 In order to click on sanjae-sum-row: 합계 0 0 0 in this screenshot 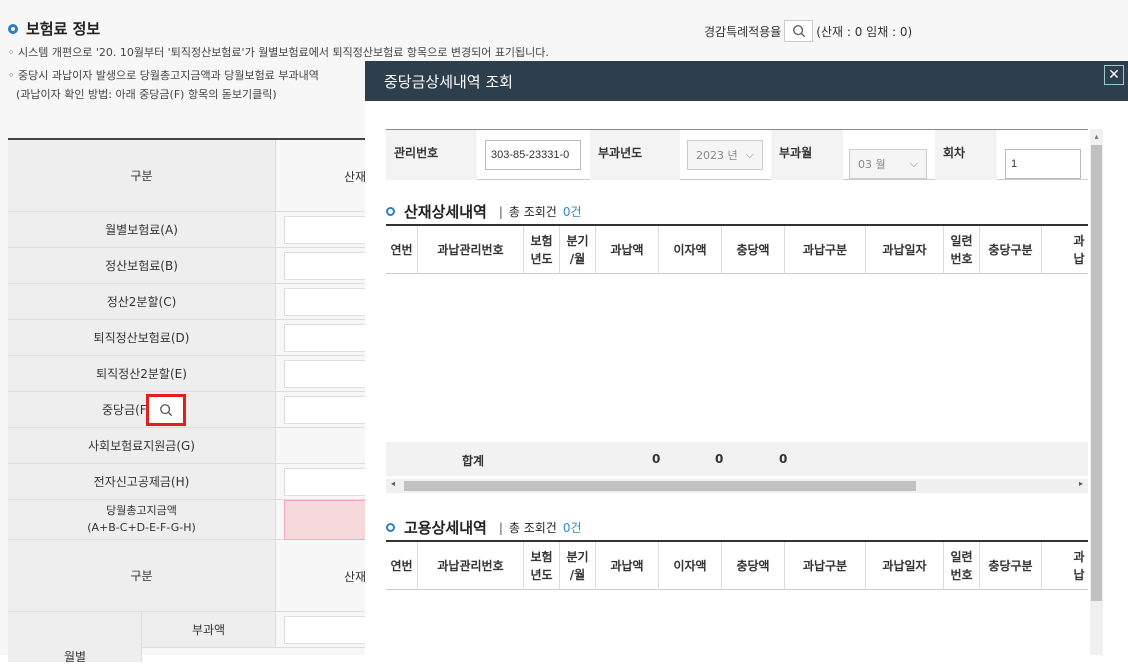, I will do `click(737, 459)`.